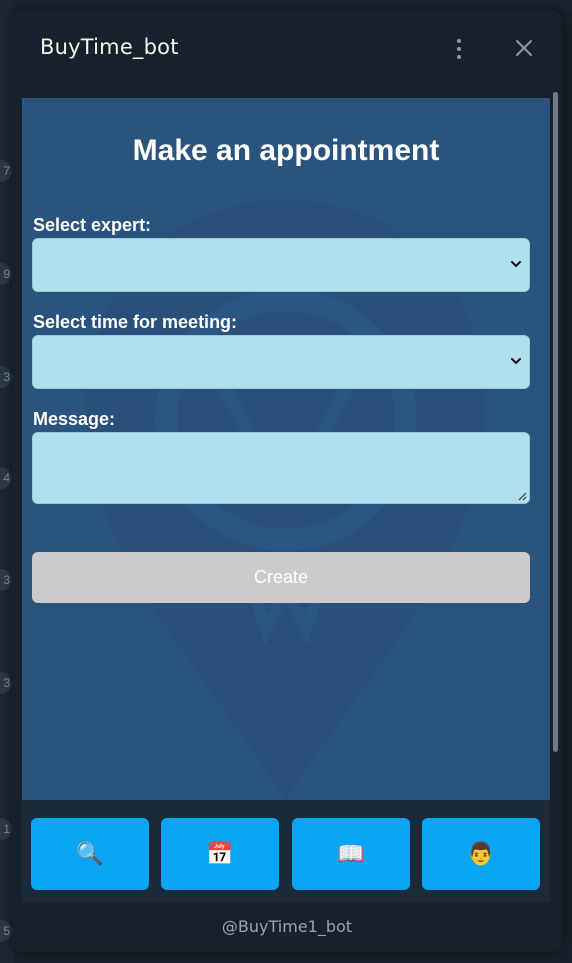 The width and height of the screenshot is (572, 963). What do you see at coordinates (286, 5) in the screenshot?
I see `background-topbar` at bounding box center [286, 5].